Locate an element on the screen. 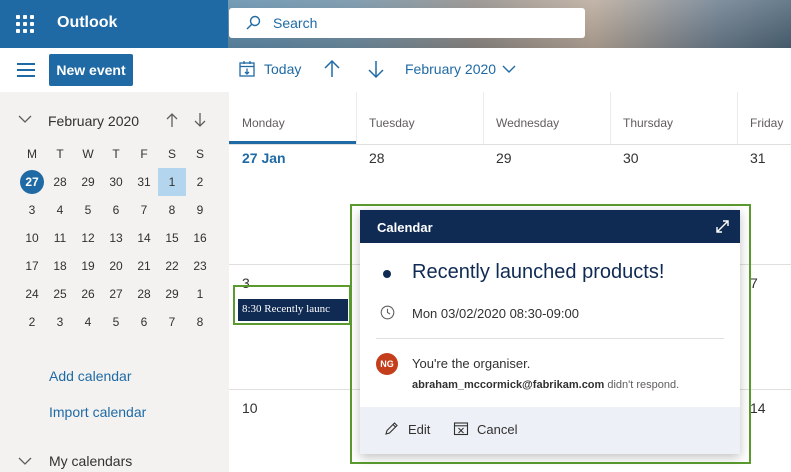 Image resolution: width=791 pixels, height=472 pixels. mini-day: 11 is located at coordinates (60, 238).